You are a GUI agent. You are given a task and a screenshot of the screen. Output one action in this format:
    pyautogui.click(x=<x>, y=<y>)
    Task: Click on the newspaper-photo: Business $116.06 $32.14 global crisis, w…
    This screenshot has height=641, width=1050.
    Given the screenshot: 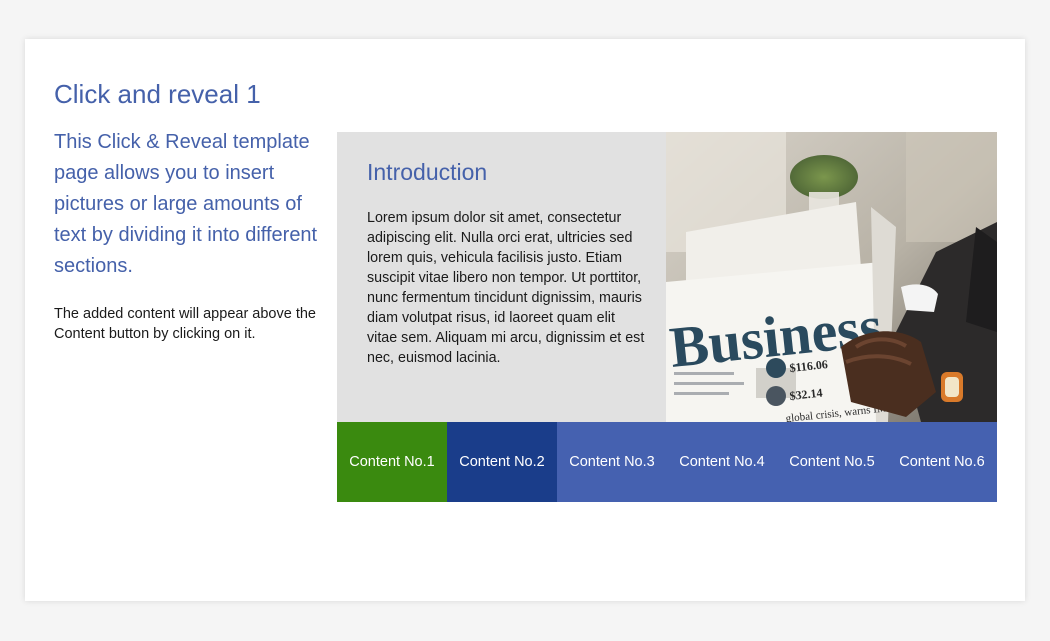 What is the action you would take?
    pyautogui.click(x=831, y=277)
    